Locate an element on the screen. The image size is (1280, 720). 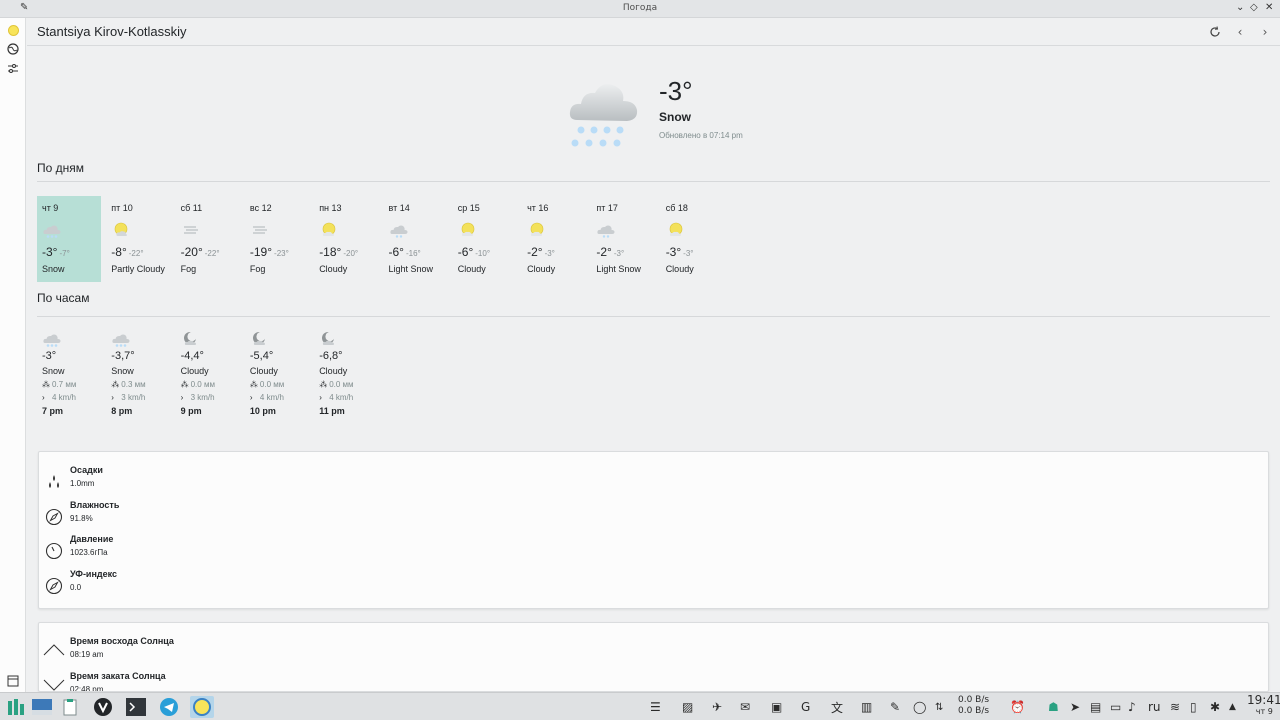
sidebar-item-toggle is located at coordinates (13, 681).